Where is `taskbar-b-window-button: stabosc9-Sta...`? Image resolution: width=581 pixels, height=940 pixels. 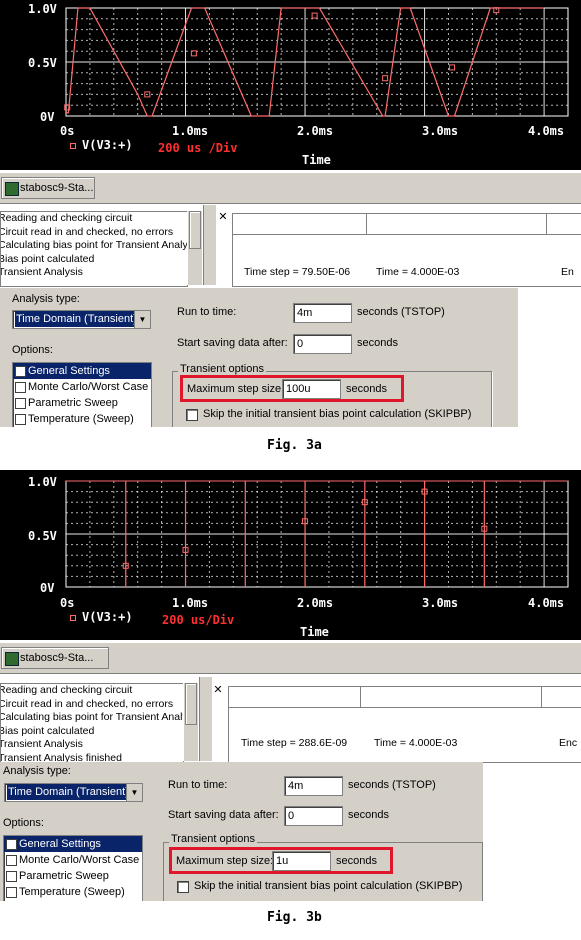
taskbar-b-window-button: stabosc9-Sta... is located at coordinates (55, 658).